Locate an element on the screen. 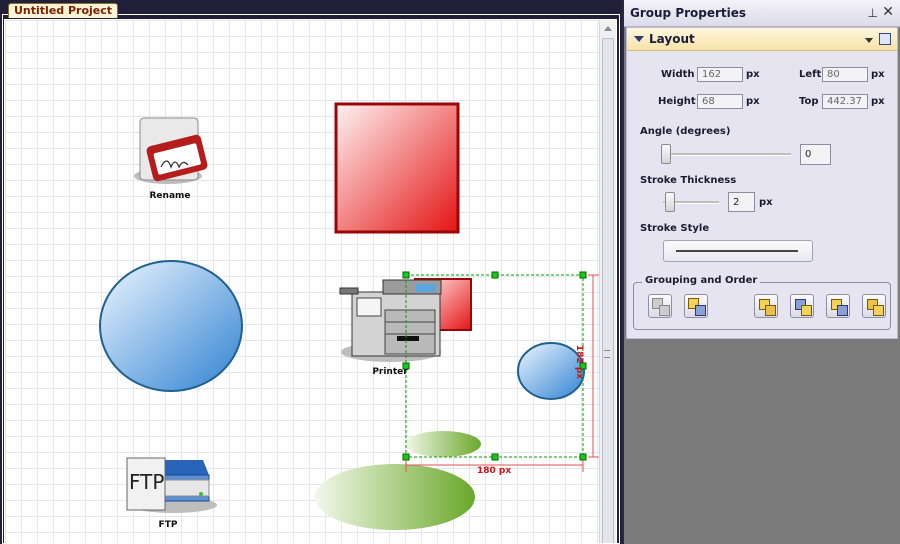 This screenshot has height=544, width=900. red-square is located at coordinates (397, 168).